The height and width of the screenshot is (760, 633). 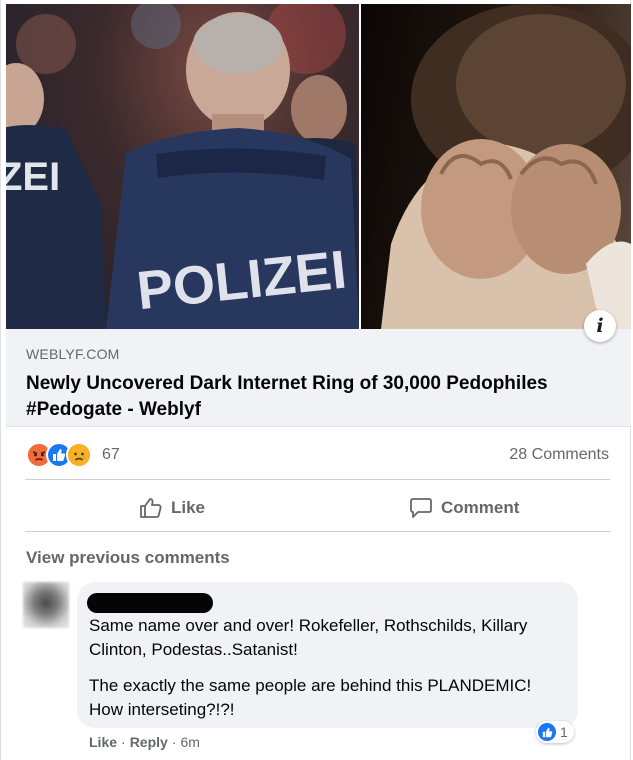 I want to click on comment-reply-link: Reply, so click(x=149, y=742).